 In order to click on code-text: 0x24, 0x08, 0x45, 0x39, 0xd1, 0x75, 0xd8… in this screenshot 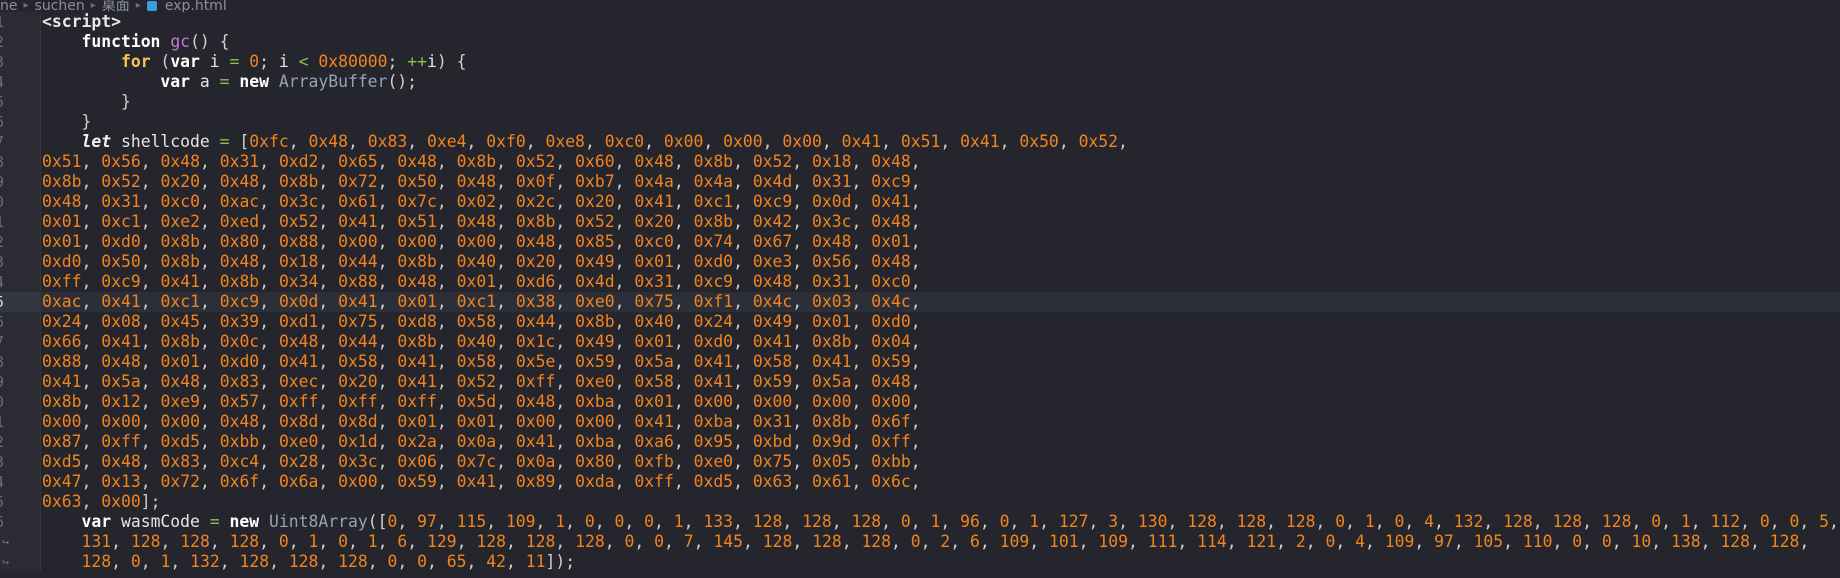, I will do `click(481, 321)`.